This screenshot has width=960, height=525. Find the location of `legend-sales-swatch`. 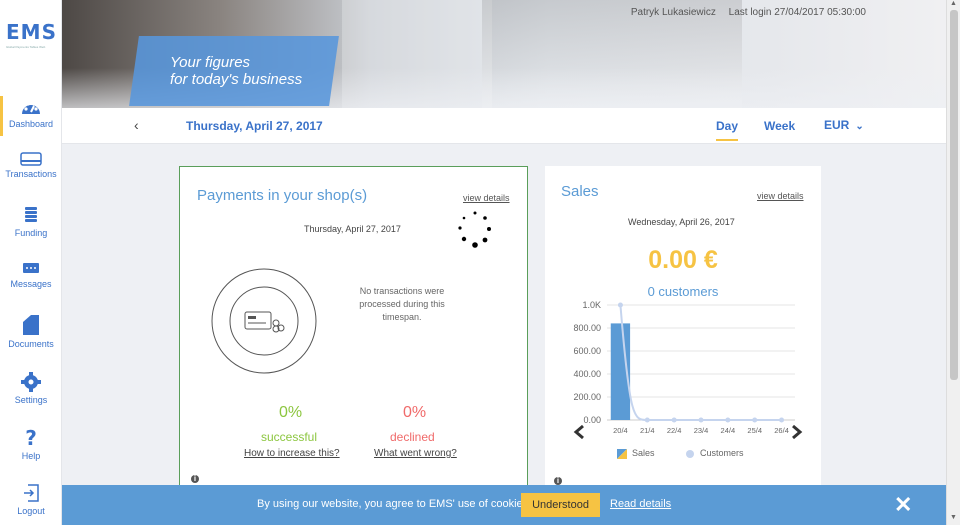

legend-sales-swatch is located at coordinates (622, 453).